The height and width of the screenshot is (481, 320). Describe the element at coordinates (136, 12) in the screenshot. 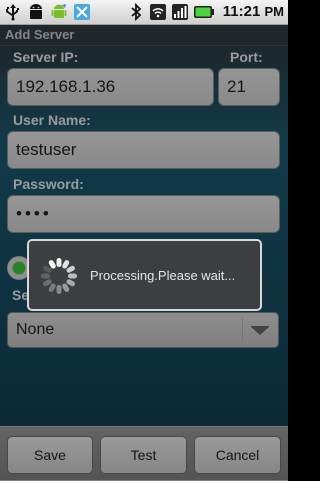

I see `bluetooth-icon` at that location.